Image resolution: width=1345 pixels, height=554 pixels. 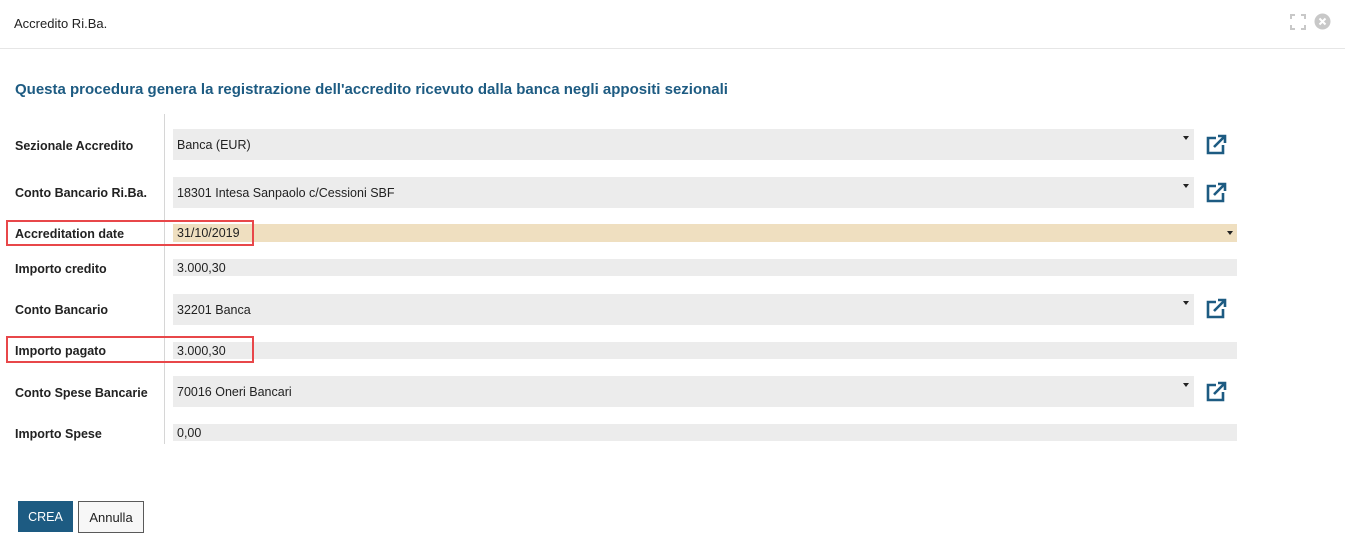 I want to click on importo-spese-value: 0,00, so click(x=189, y=432).